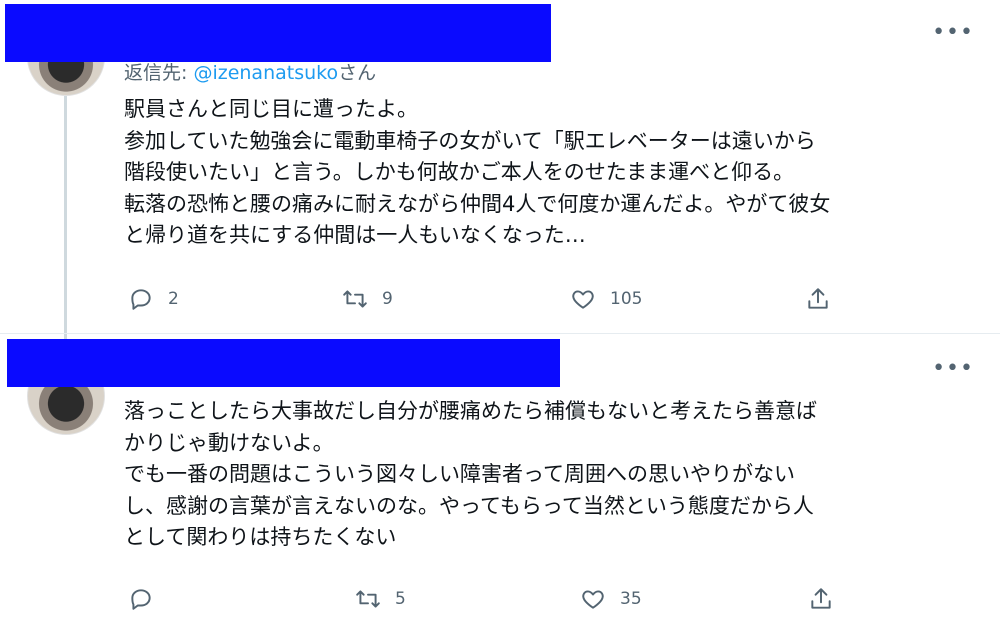 The image size is (1000, 635). Describe the element at coordinates (229, 442) in the screenshot. I see `tweet-text-line: かりじゃ動けないよ。` at that location.